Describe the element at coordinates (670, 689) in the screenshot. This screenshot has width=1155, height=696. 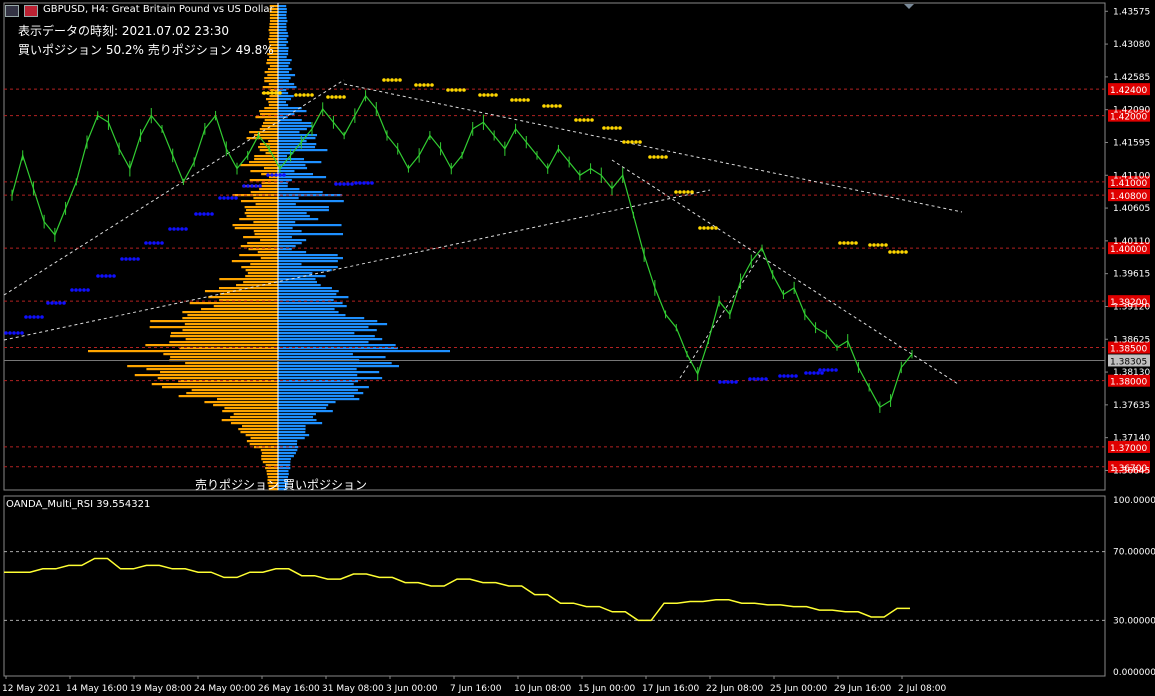
I see `time-axis-label: 17 Jun 16:00` at that location.